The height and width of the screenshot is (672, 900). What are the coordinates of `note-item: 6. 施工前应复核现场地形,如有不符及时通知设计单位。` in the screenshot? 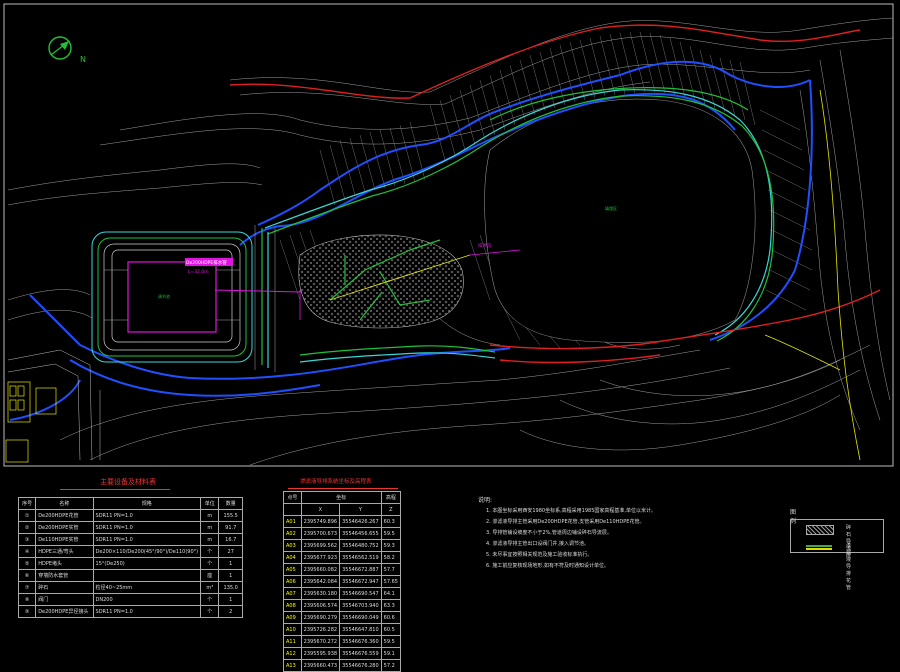 It's located at (547, 566).